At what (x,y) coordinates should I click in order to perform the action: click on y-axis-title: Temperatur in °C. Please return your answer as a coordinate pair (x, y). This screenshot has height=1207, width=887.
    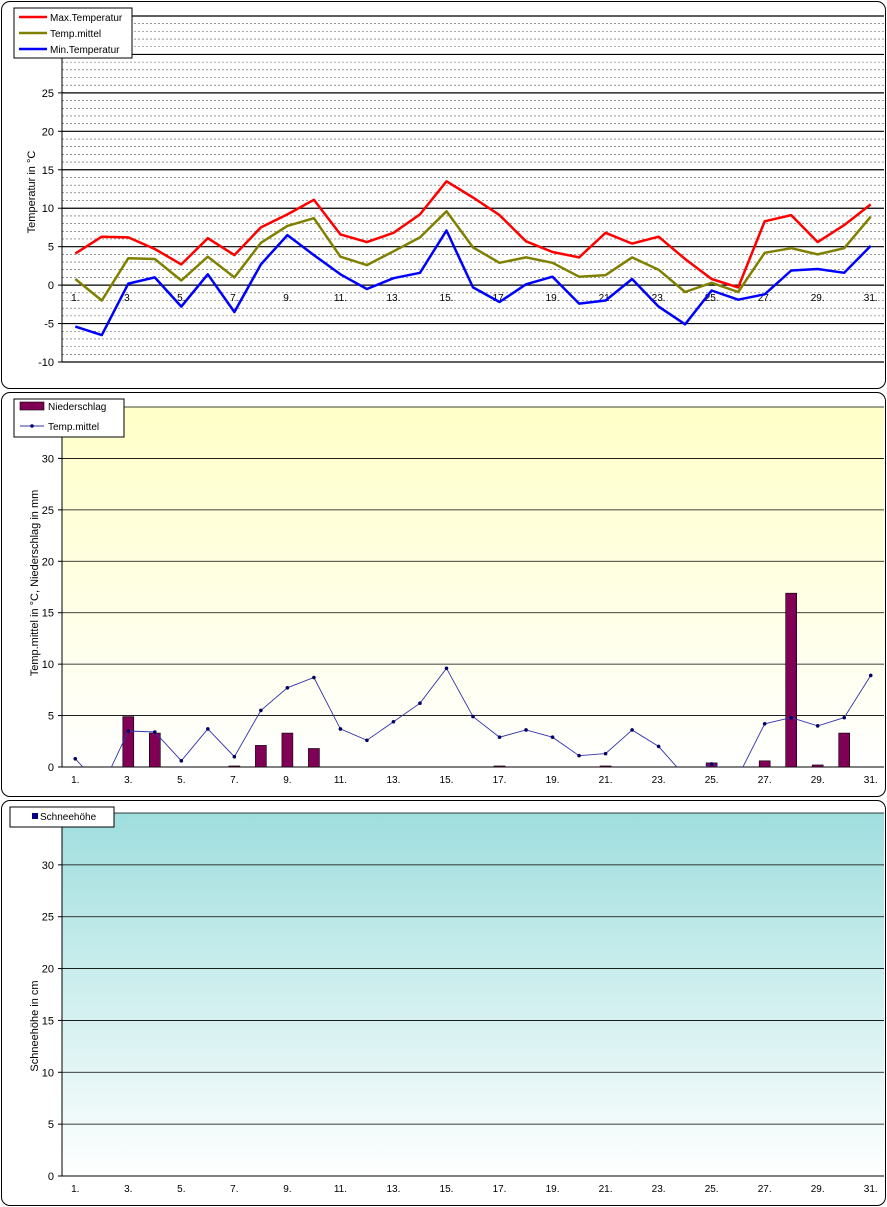
    Looking at the image, I should click on (32, 192).